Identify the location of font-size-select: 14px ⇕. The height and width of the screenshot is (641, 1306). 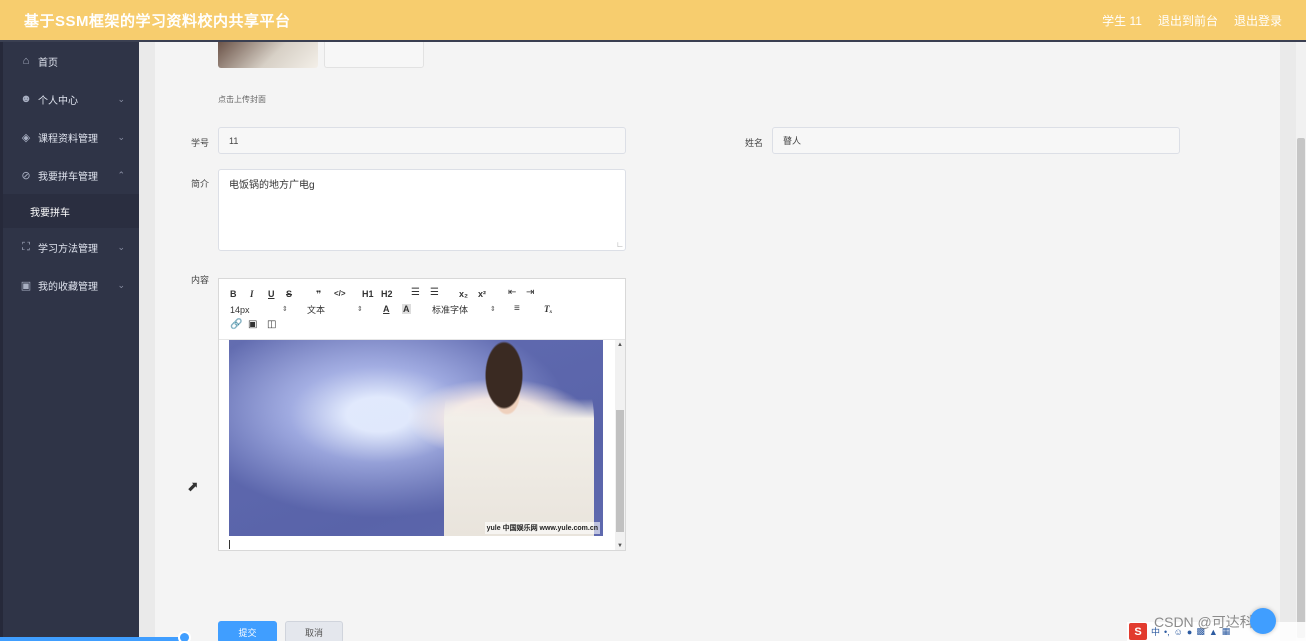
(260, 310).